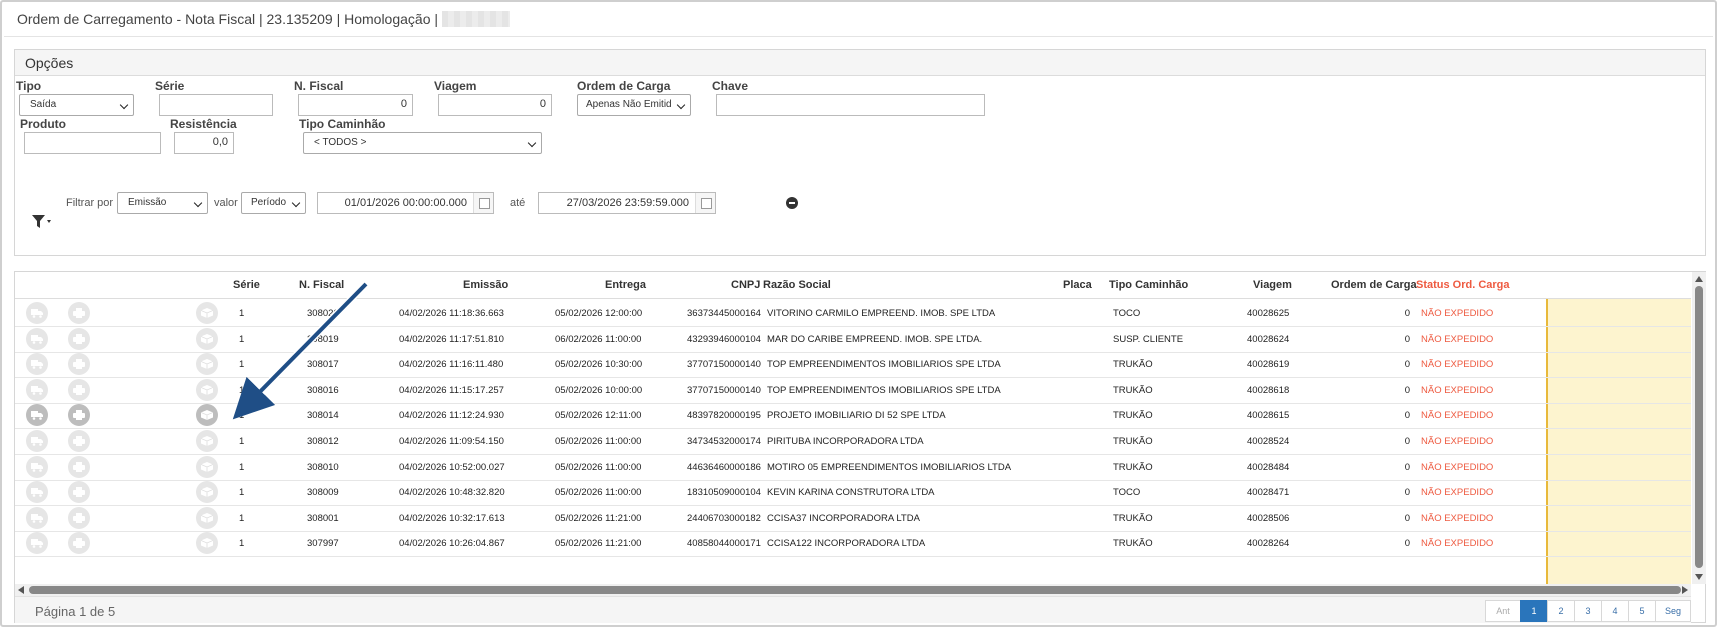 The image size is (1717, 629). What do you see at coordinates (76, 105) in the screenshot?
I see `tipo-select: Saída` at bounding box center [76, 105].